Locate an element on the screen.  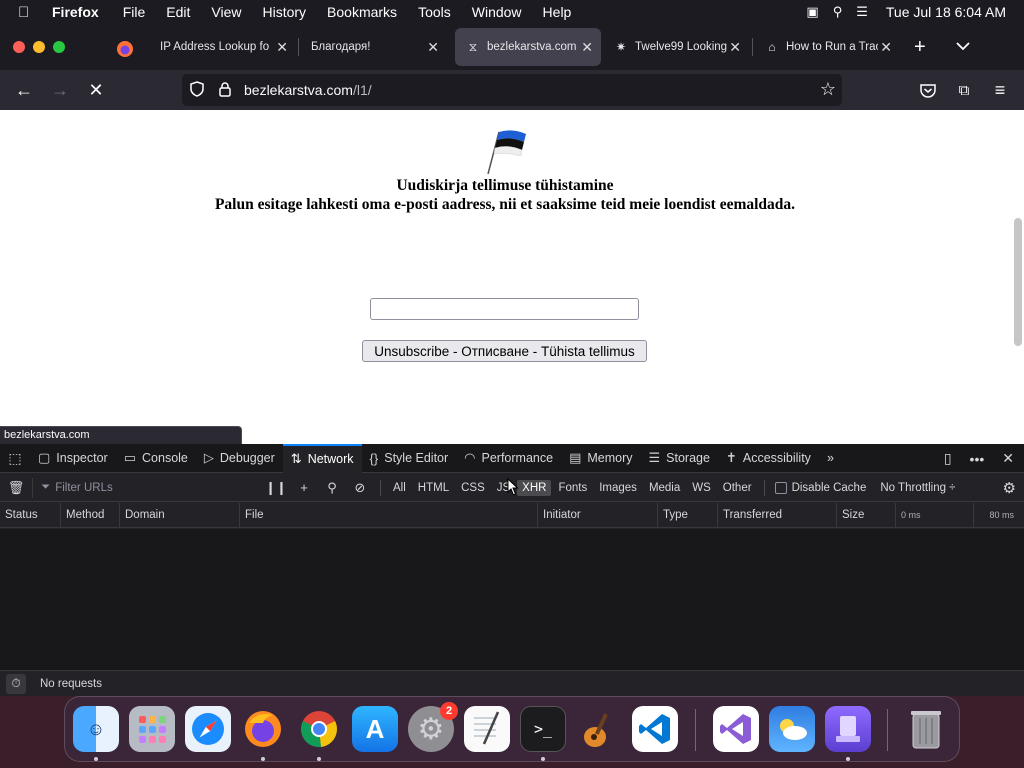
filter-all: All is located at coordinates (399, 488).